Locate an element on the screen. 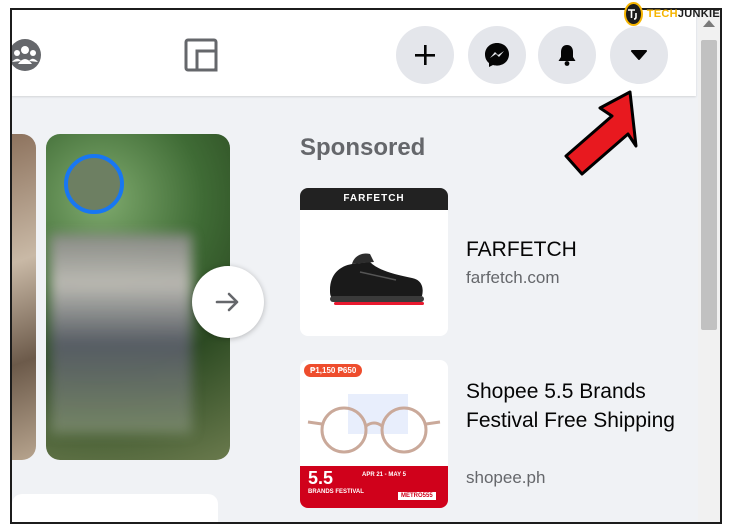 Image resolution: width=730 pixels, height=530 pixels. ad-thumbnail-date: APR 21 - MAY 5 is located at coordinates (384, 475).